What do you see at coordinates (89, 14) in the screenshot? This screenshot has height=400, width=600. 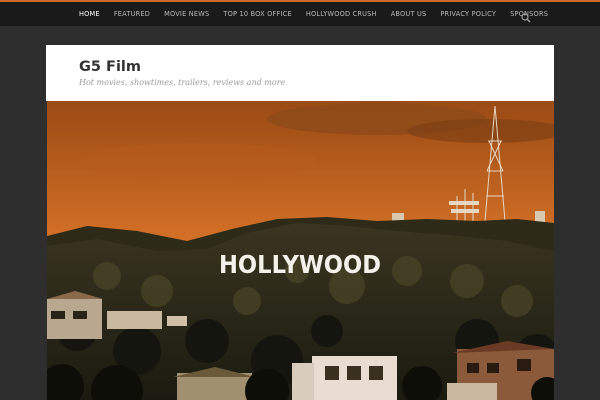 I see `nav-item-home: HOME` at bounding box center [89, 14].